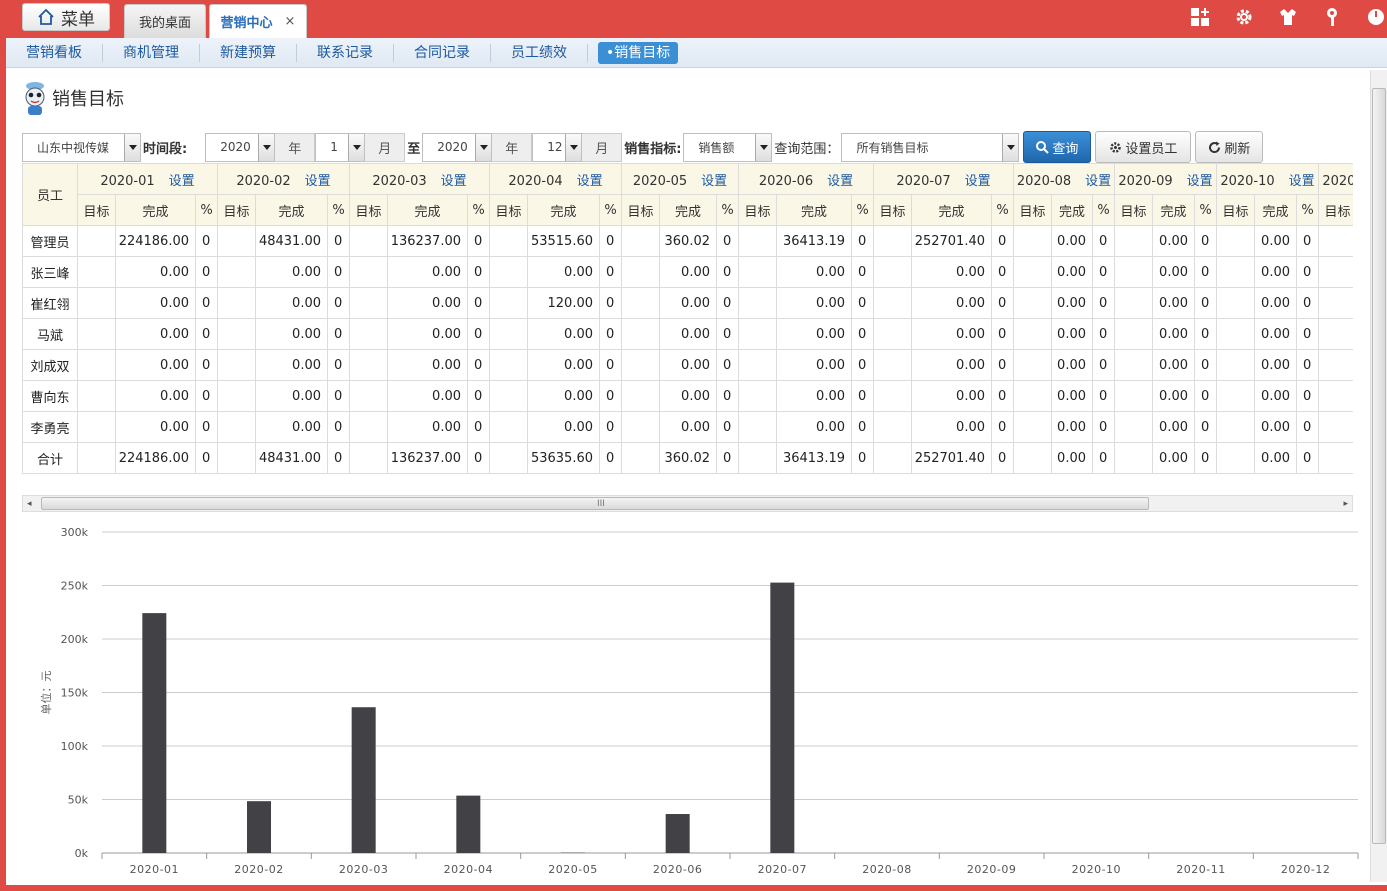 The height and width of the screenshot is (891, 1387). I want to click on x-tick-label: 2020-02, so click(258, 869).